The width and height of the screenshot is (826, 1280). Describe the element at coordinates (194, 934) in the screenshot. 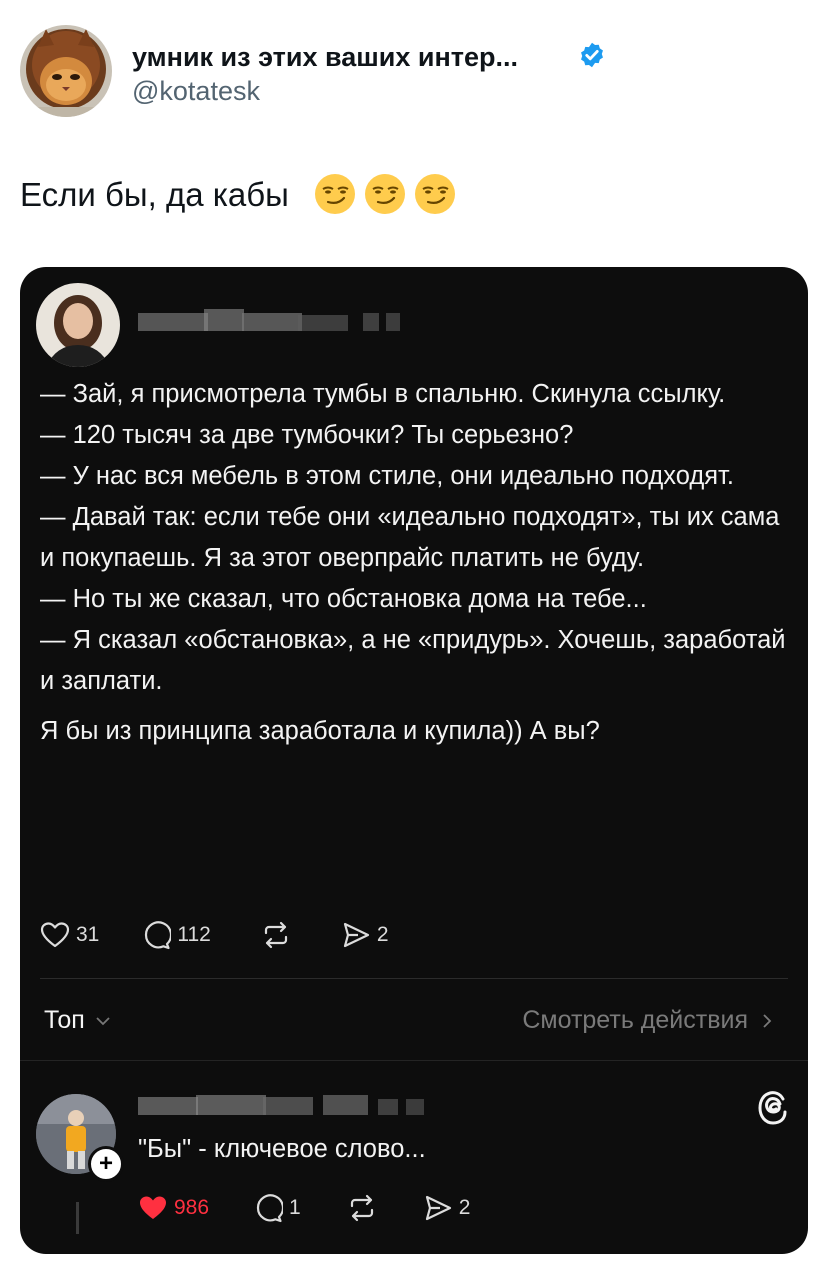

I see `comment-count: 112` at that location.